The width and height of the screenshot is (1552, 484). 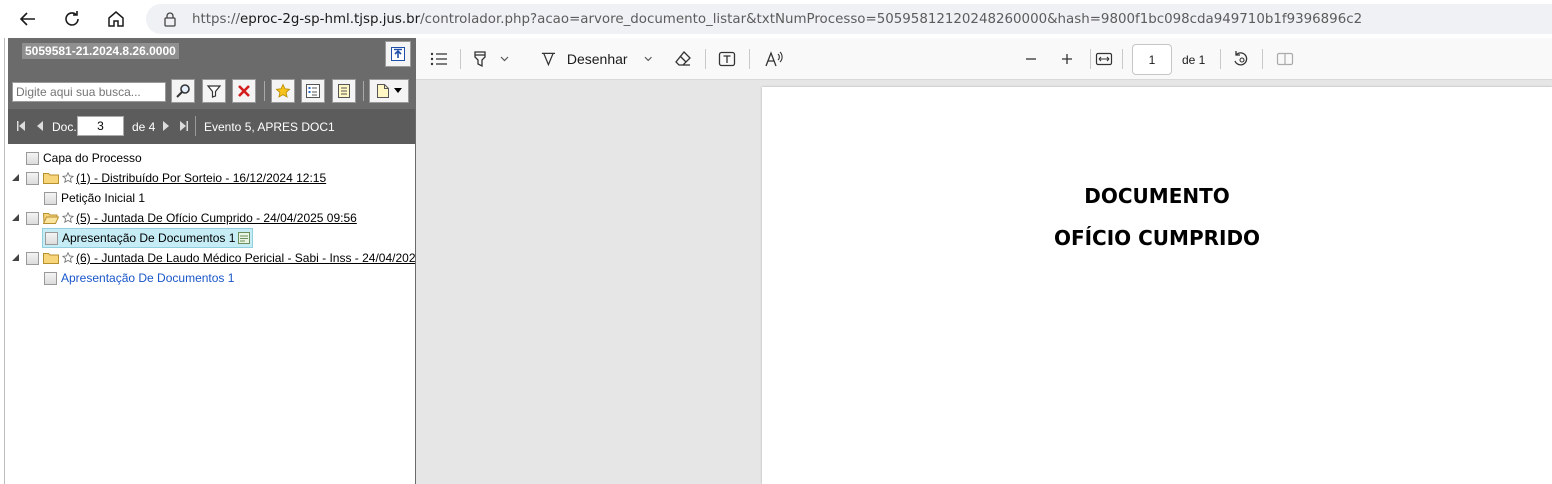 I want to click on note-icon, so click(x=344, y=91).